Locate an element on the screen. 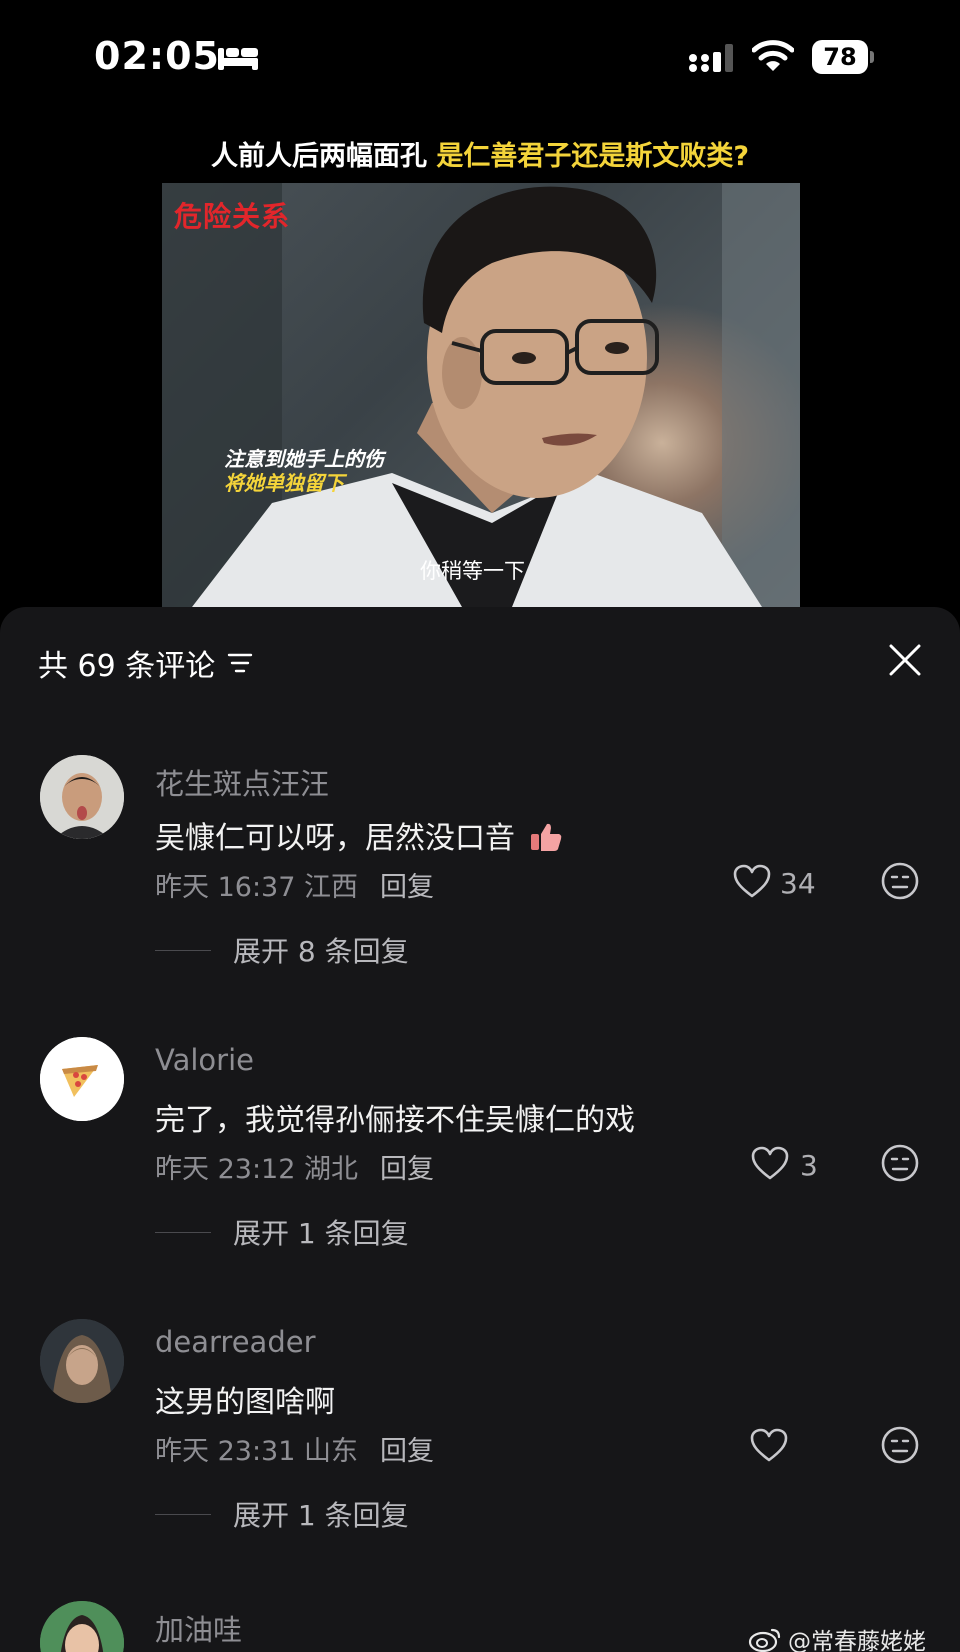  comment-username: Valorie is located at coordinates (204, 1060).